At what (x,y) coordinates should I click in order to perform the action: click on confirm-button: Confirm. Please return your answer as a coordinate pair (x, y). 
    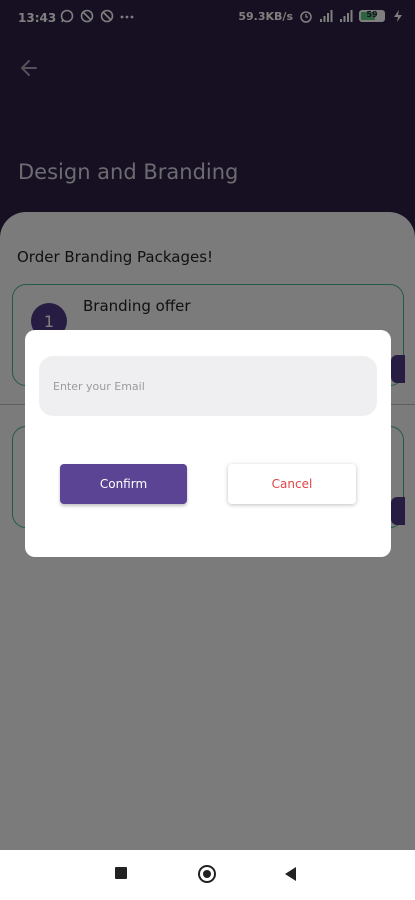
    Looking at the image, I should click on (123, 484).